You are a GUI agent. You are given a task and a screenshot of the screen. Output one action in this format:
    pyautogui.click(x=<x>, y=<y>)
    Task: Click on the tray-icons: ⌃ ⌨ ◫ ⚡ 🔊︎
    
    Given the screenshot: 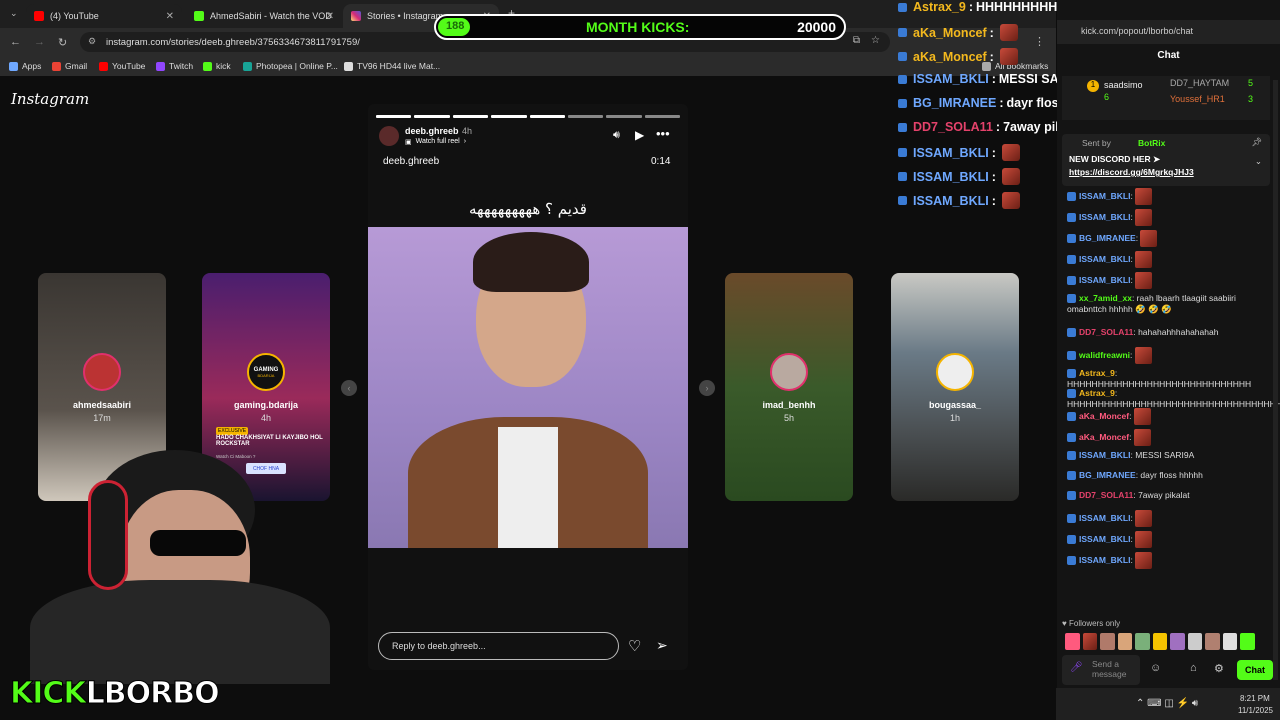 What is the action you would take?
    pyautogui.click(x=1167, y=703)
    